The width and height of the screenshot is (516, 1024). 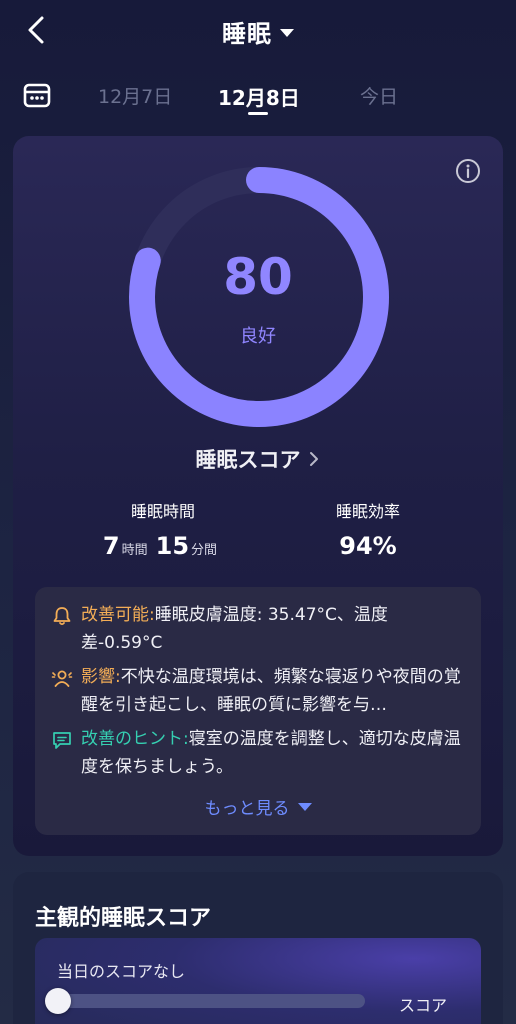 I want to click on date-bar: 12月7日 12月8日 今日, so click(x=258, y=97).